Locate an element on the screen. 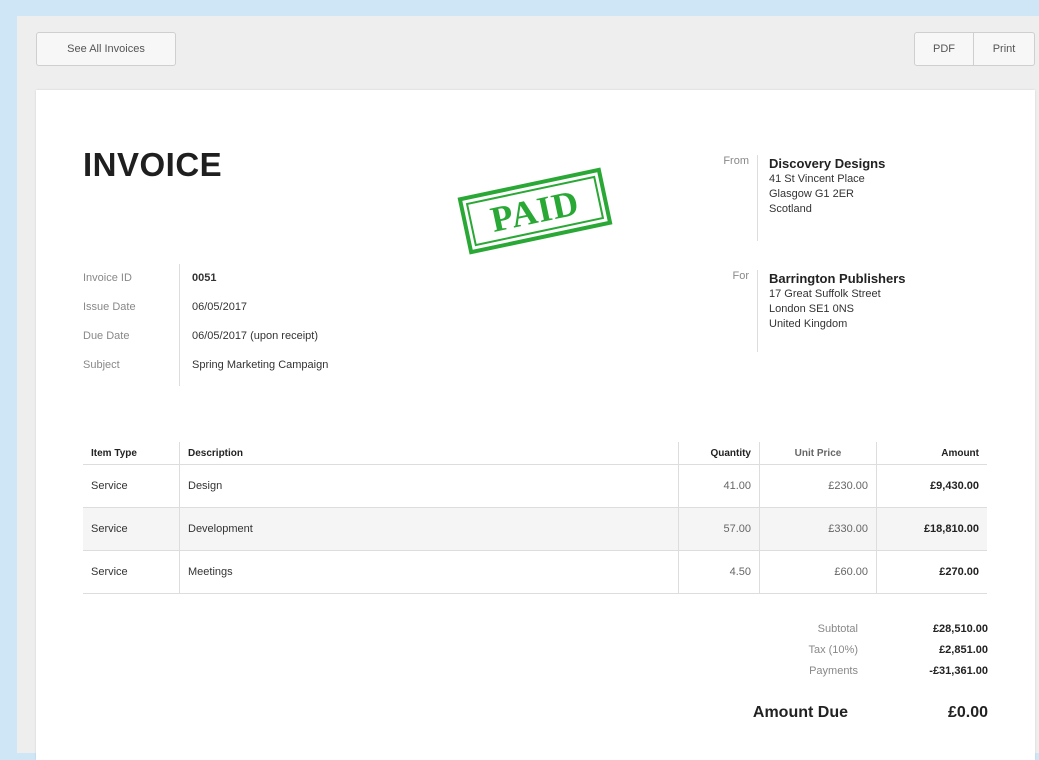  from-address-line: Glasgow G1 2ER is located at coordinates (811, 194).